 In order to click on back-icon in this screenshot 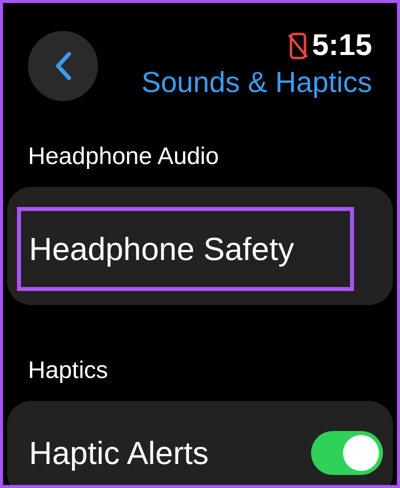, I will do `click(63, 66)`.